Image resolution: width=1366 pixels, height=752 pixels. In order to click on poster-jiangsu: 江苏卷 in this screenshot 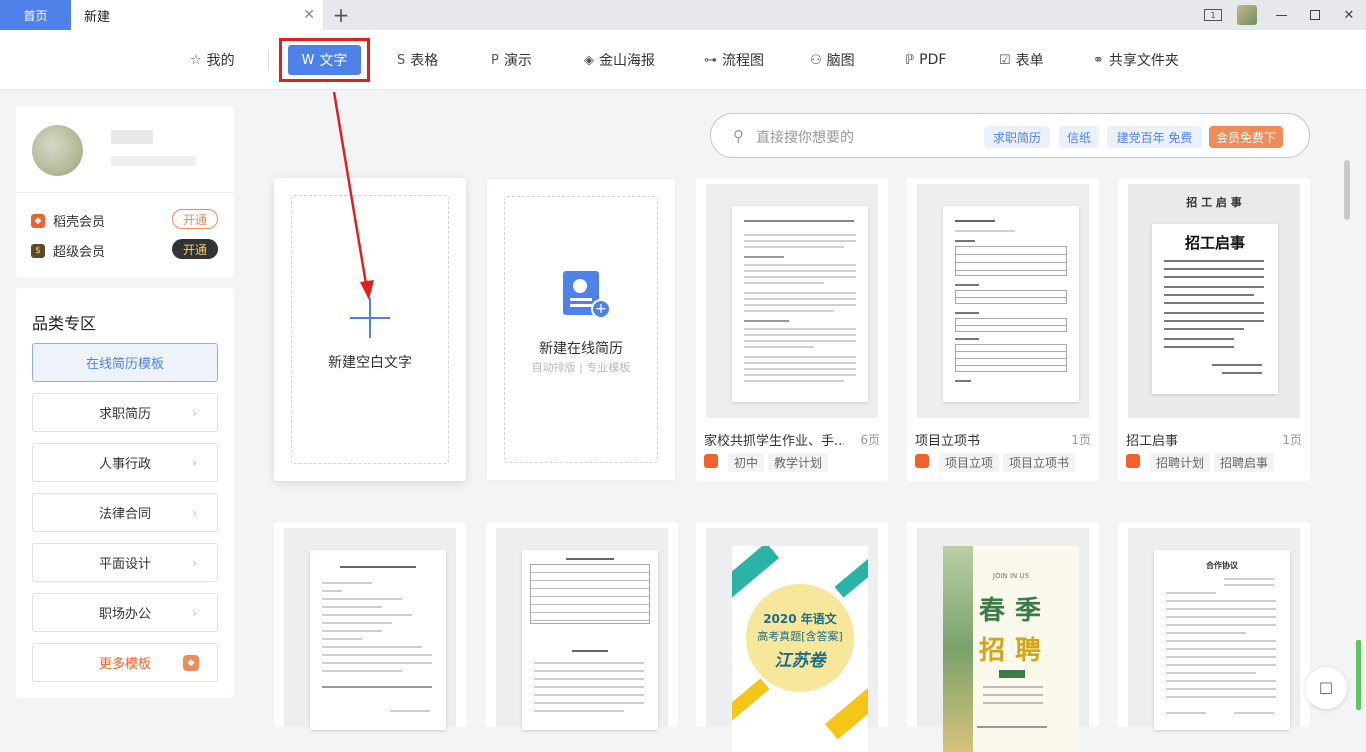, I will do `click(800, 661)`.